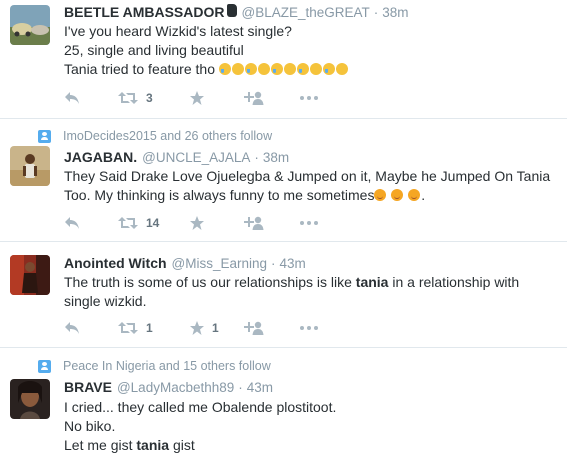 The height and width of the screenshot is (460, 567). What do you see at coordinates (144, 12) in the screenshot?
I see `fullname: BEETLE AMBASSADOR` at bounding box center [144, 12].